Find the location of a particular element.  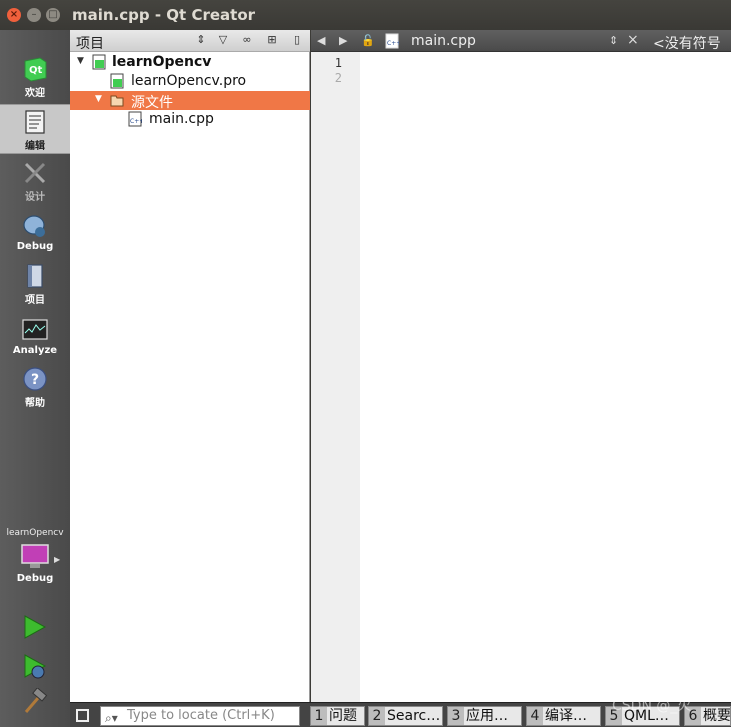

tree-item-main-cpp: C++ main.cpp is located at coordinates (190, 119).